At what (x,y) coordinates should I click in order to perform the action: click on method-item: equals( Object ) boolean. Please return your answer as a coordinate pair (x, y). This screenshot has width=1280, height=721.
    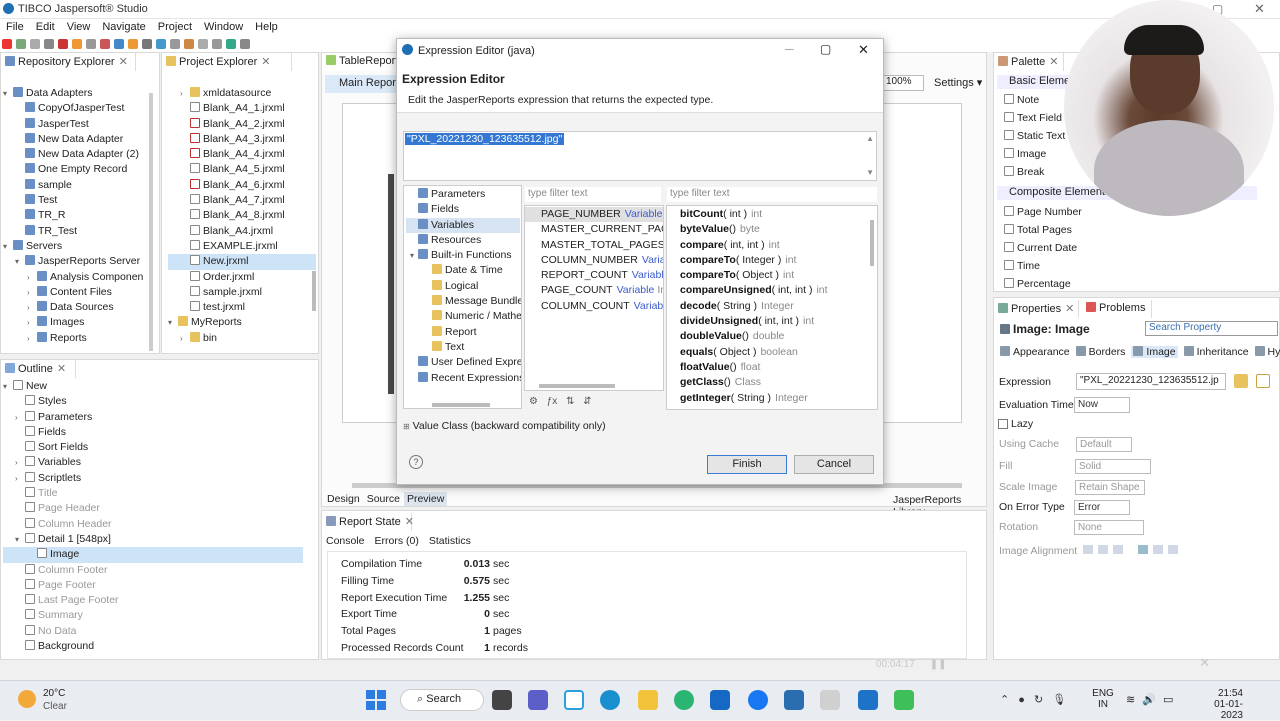
    Looking at the image, I should click on (774, 352).